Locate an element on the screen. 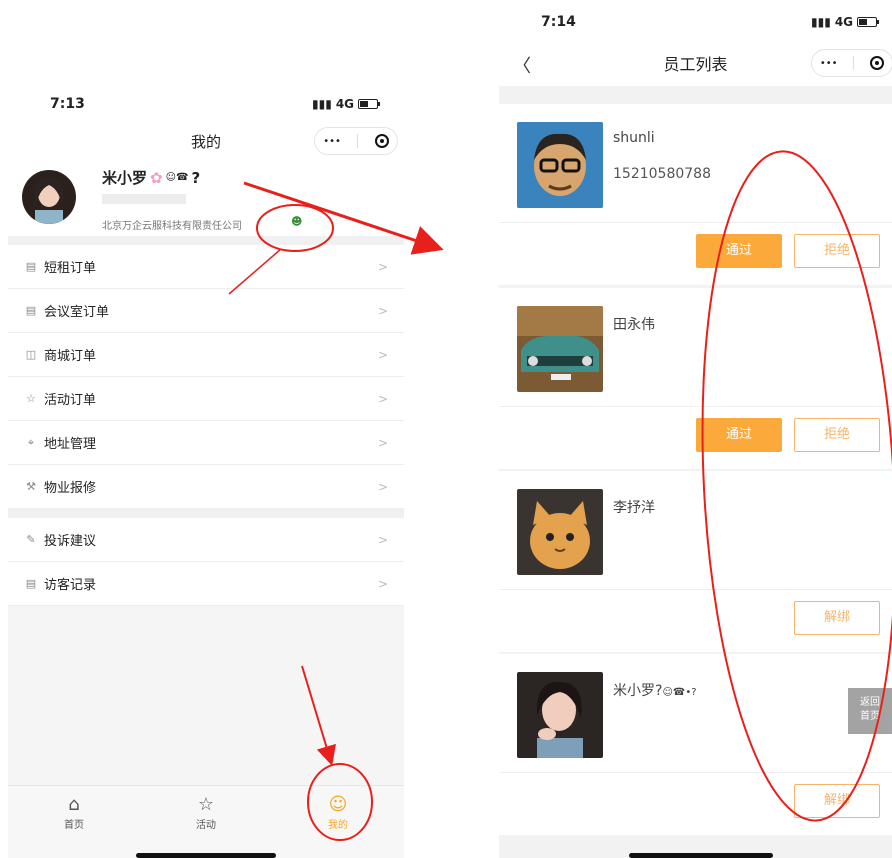  status-signal: ▮▮▮ 4G is located at coordinates (845, 22).